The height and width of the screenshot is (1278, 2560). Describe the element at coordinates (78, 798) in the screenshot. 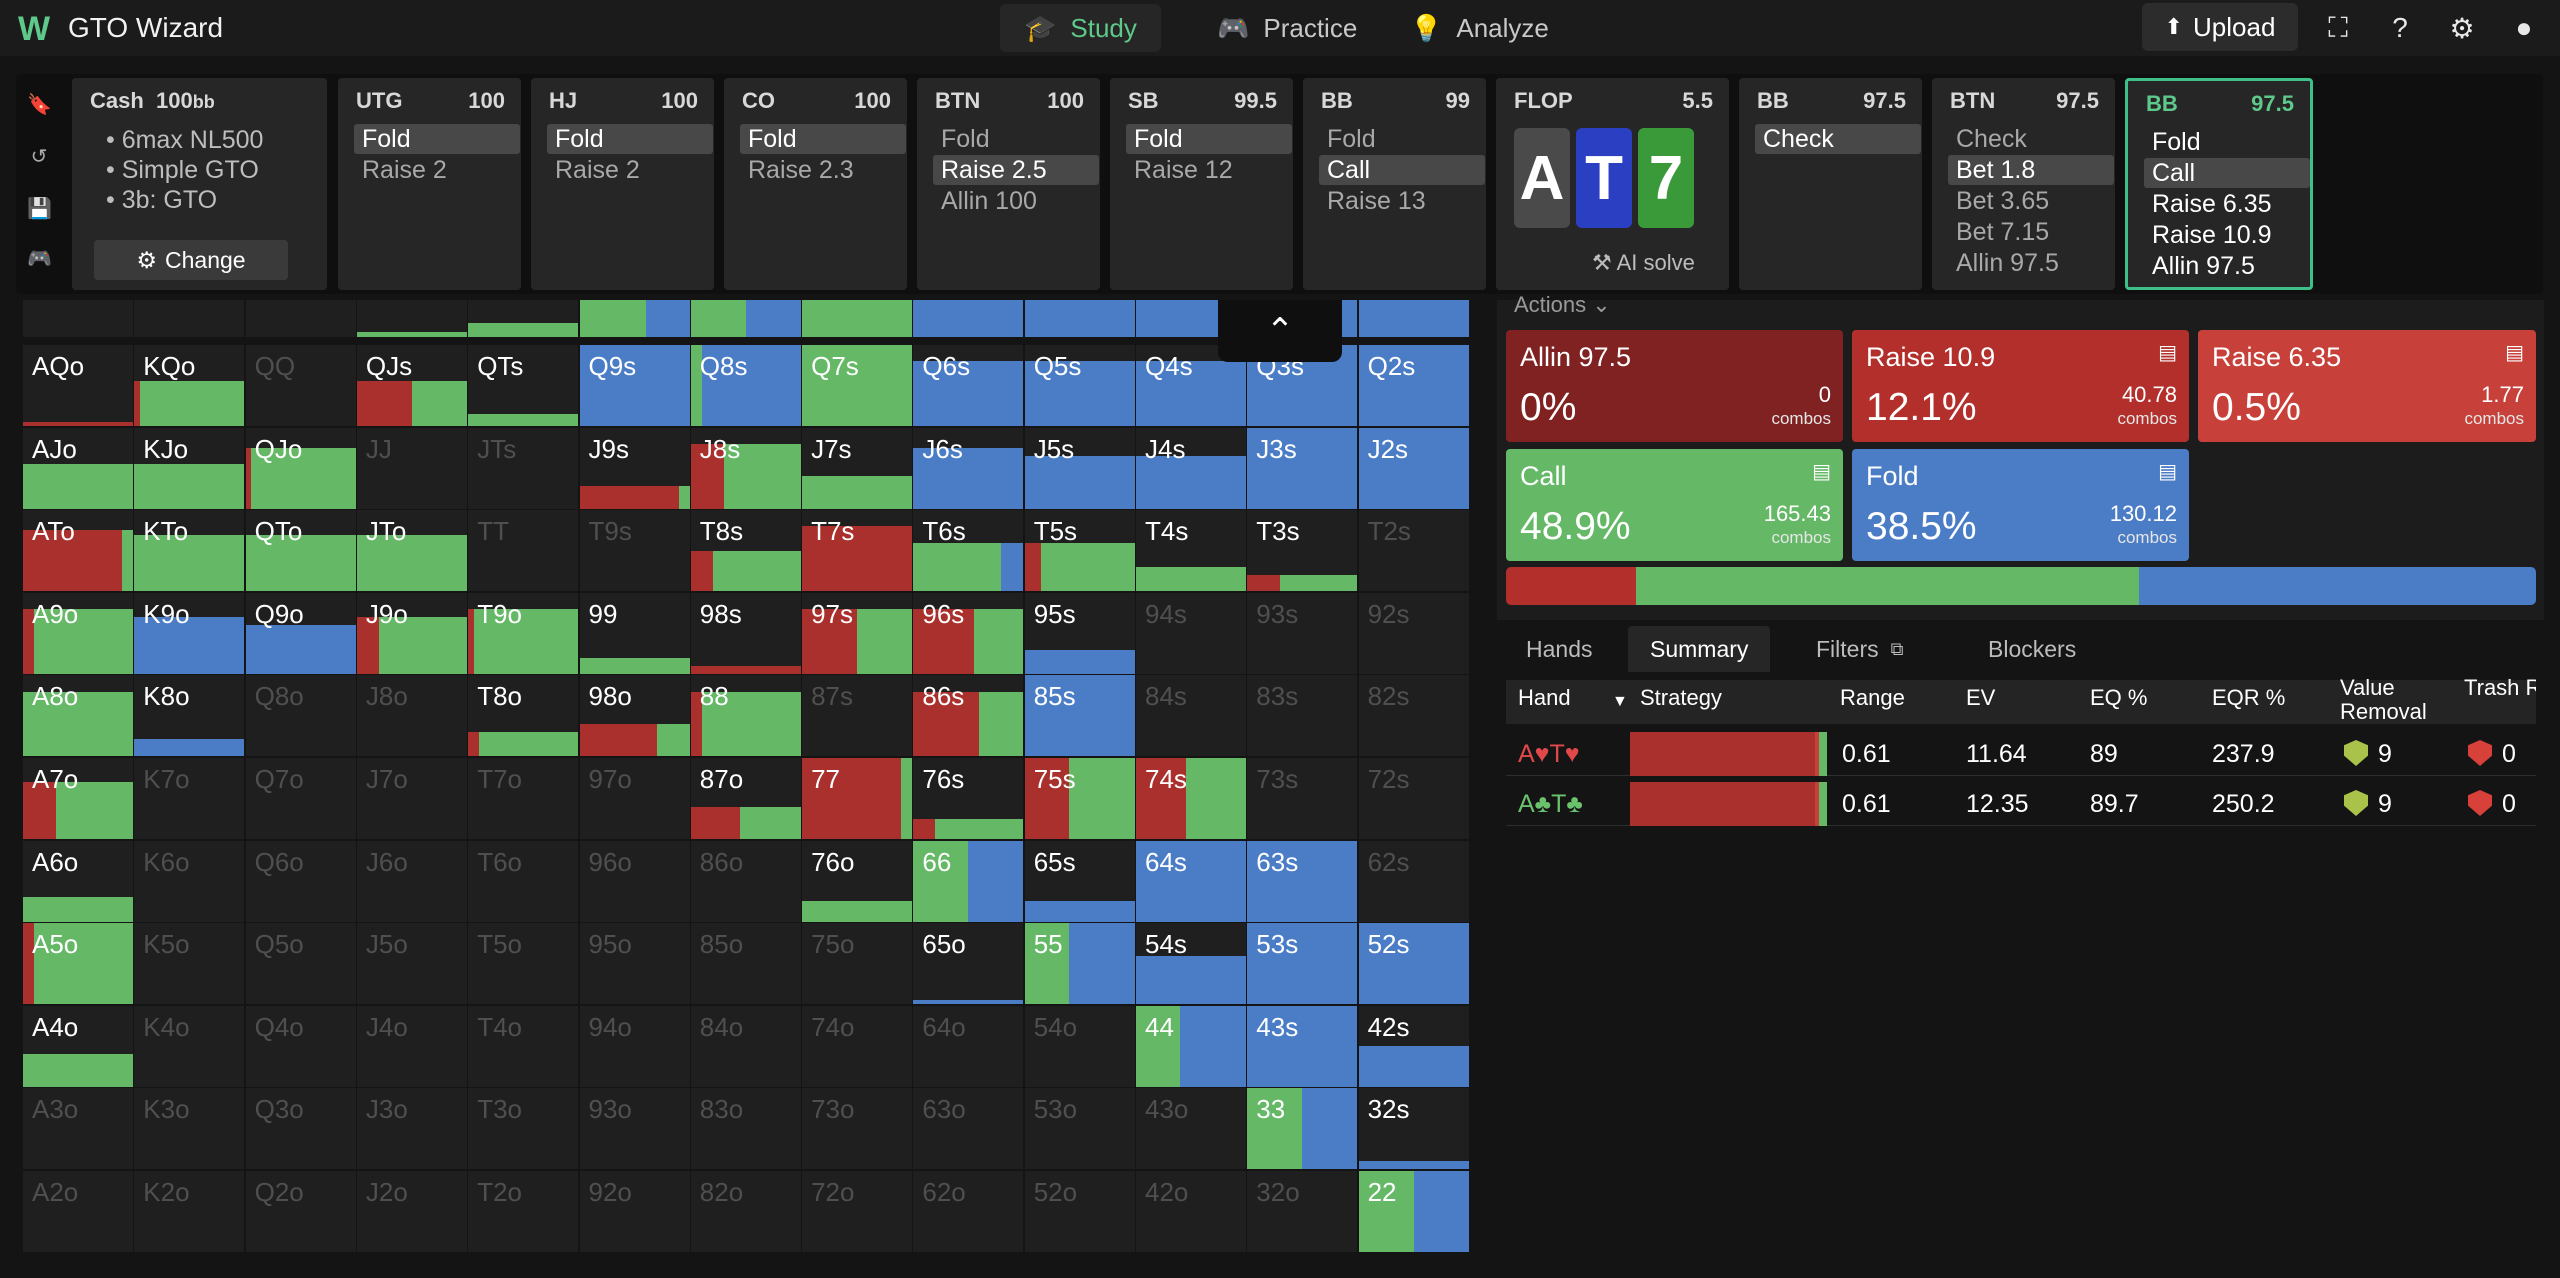

I see `hand-cell: A7o` at that location.